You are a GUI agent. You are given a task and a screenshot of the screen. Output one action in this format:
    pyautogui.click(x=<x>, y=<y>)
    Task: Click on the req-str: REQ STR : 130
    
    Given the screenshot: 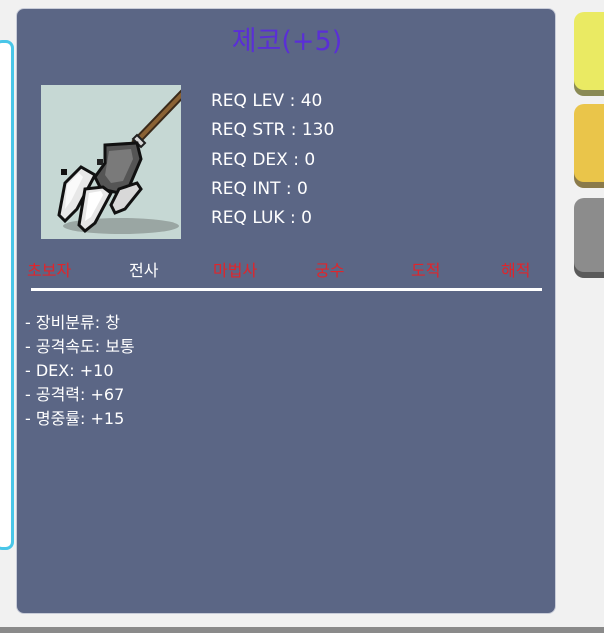 What is the action you would take?
    pyautogui.click(x=273, y=130)
    